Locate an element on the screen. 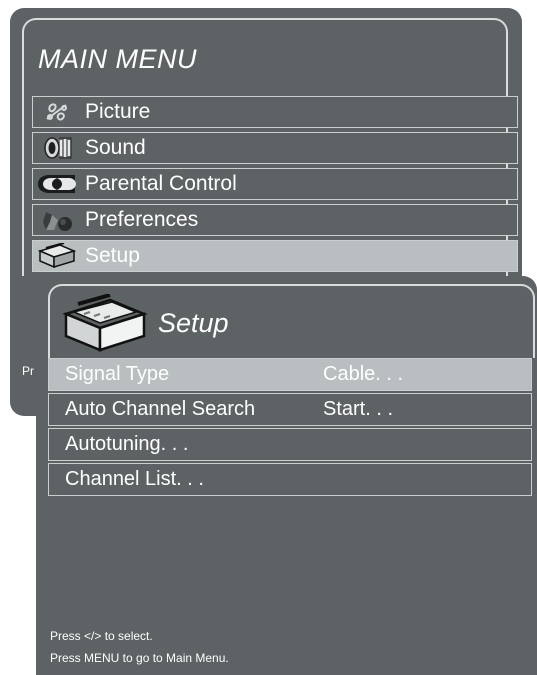 The height and width of the screenshot is (675, 537). setup-option-value: Cable. . . is located at coordinates (363, 374).